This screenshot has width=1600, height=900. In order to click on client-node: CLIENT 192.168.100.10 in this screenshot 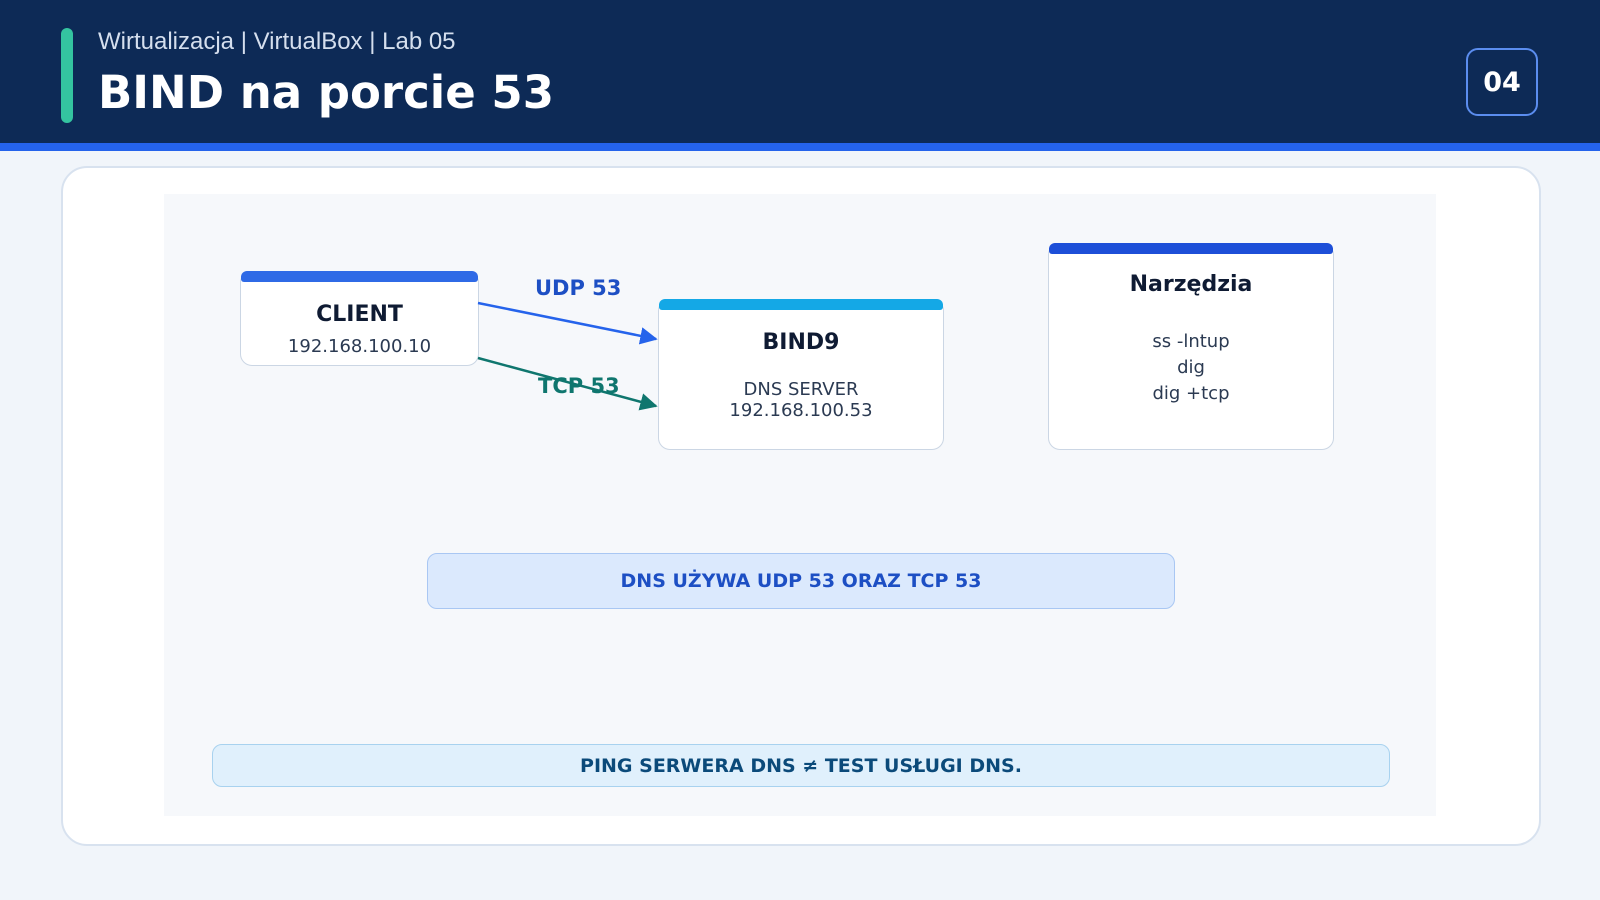, I will do `click(359, 318)`.